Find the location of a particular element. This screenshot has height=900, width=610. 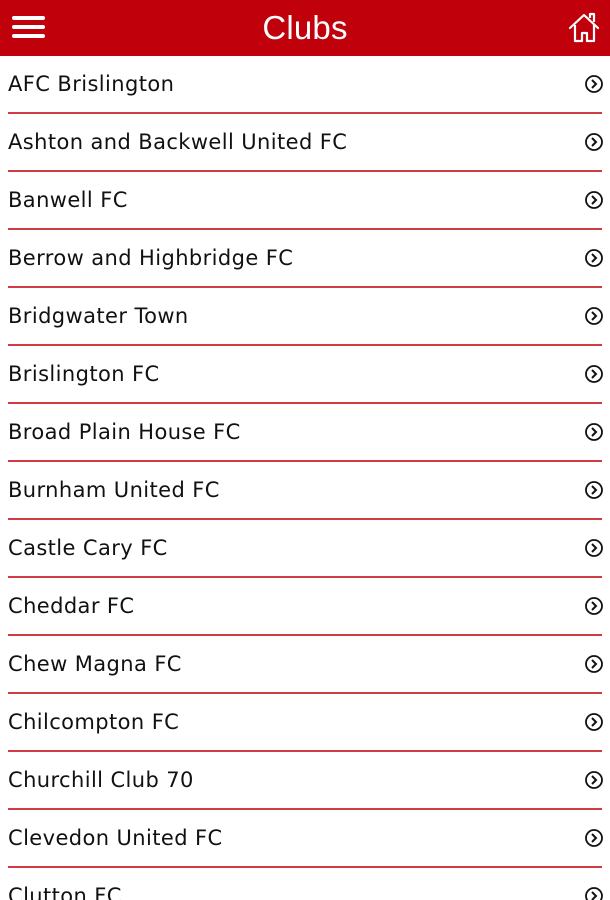

list-item: Broad Plain House FC is located at coordinates (305, 433).